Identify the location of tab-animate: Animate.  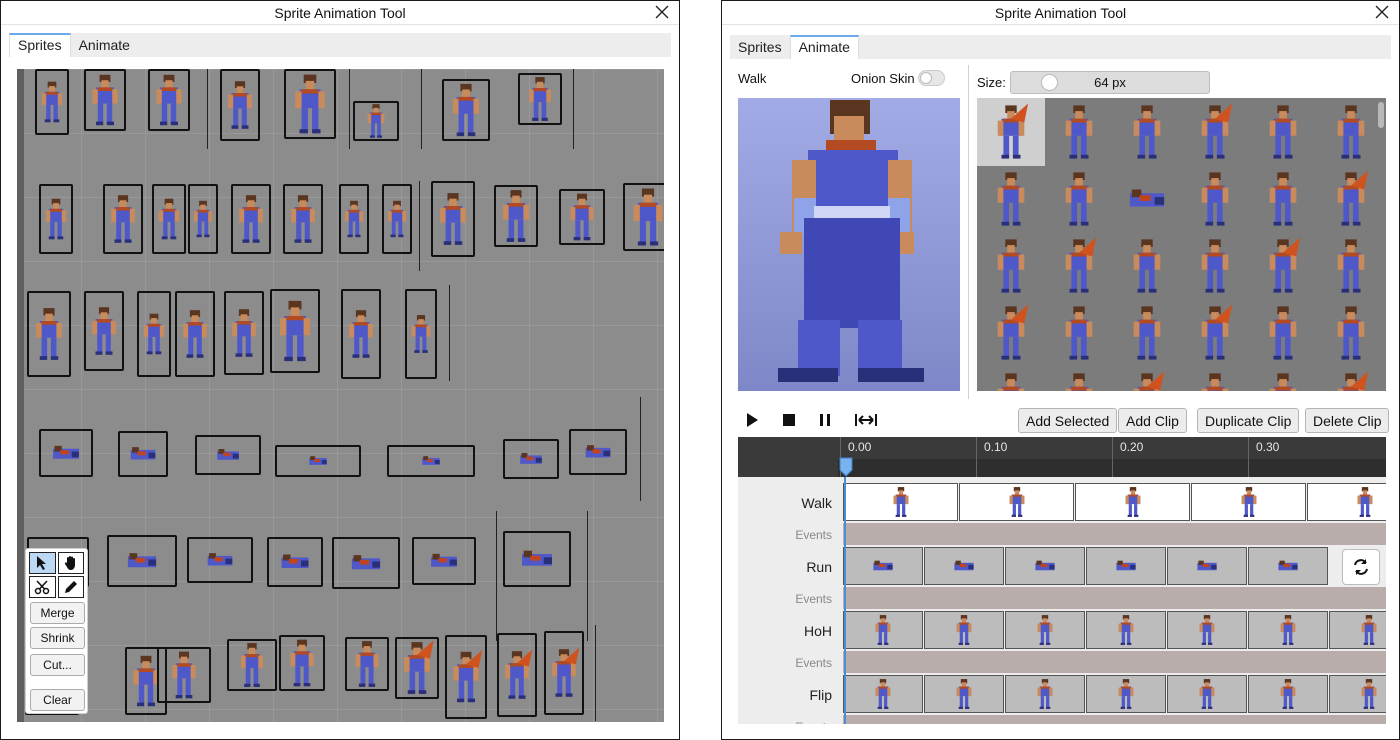
(824, 47).